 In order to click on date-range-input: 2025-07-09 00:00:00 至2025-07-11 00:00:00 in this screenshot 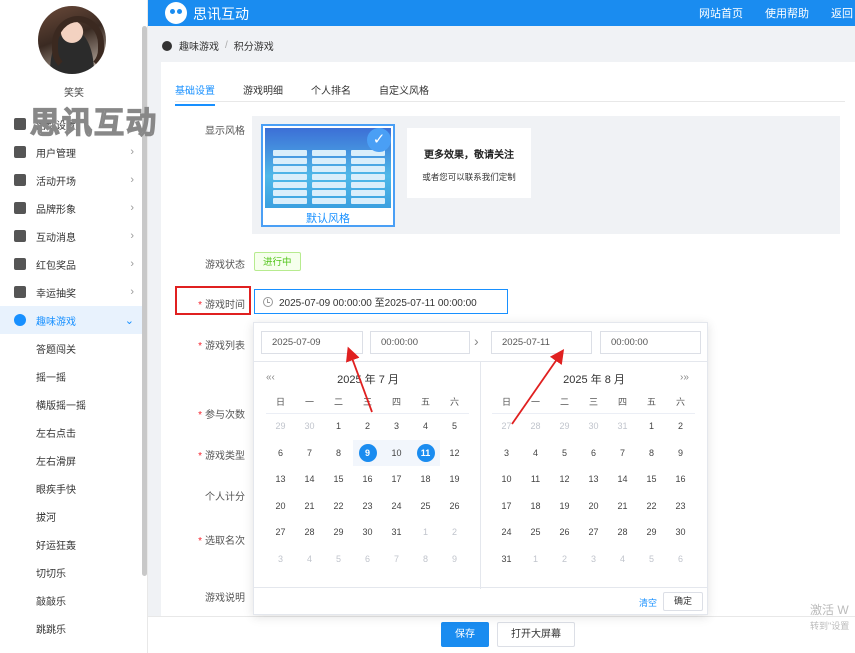, I will do `click(381, 301)`.